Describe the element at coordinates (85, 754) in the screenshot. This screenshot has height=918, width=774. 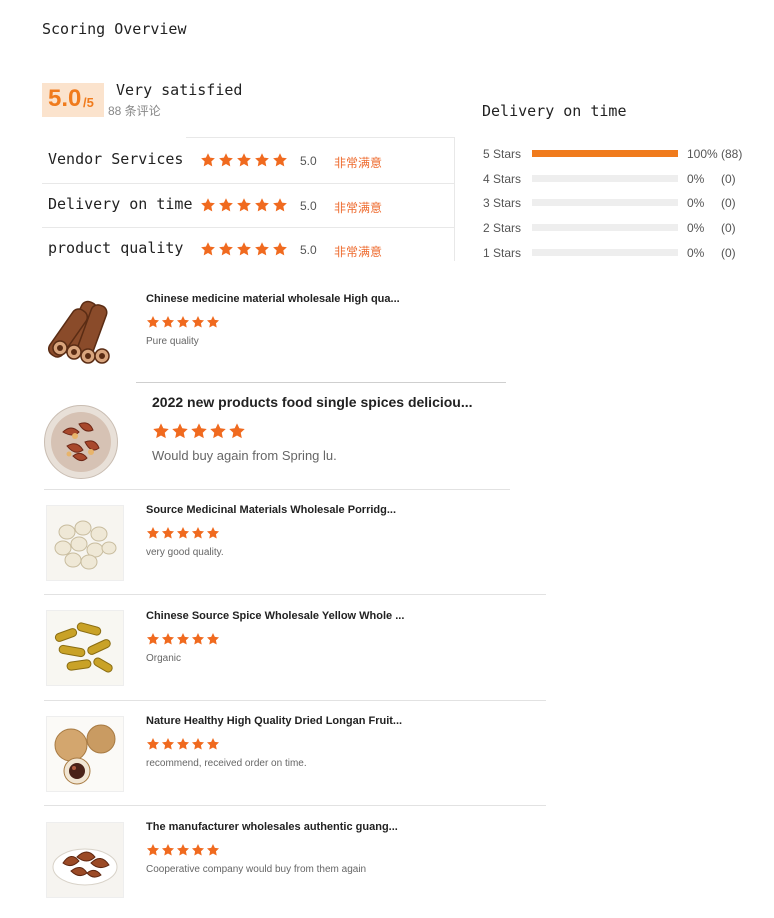
I see `product-image-longan` at that location.